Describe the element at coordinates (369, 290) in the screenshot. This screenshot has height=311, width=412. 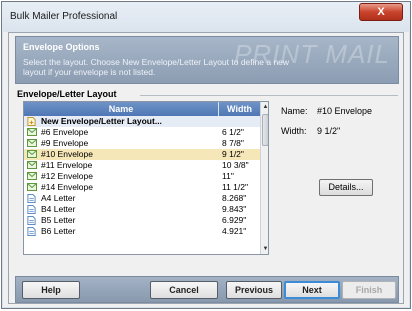
I see `finish-button: Finish` at that location.